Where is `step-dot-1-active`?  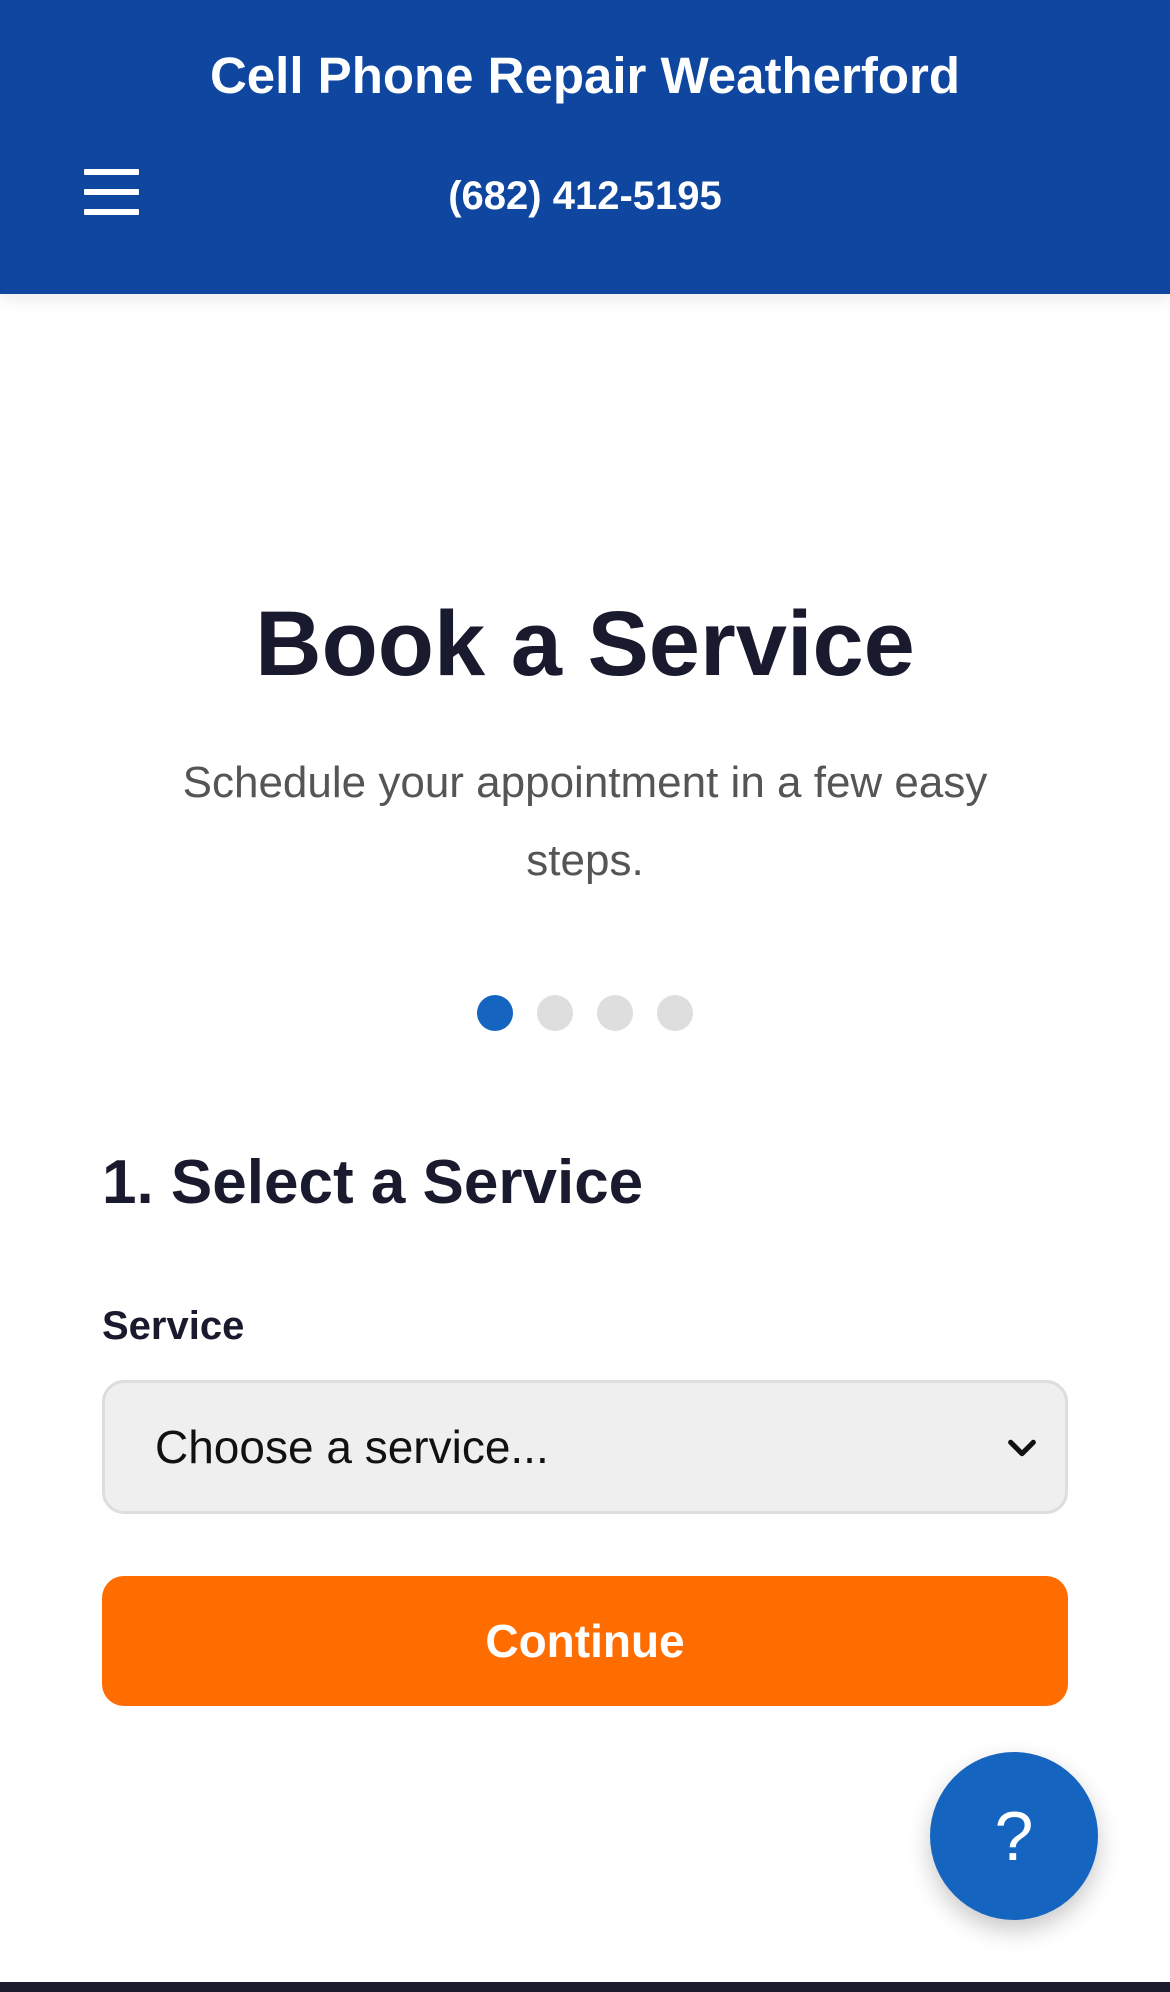 step-dot-1-active is located at coordinates (495, 1013).